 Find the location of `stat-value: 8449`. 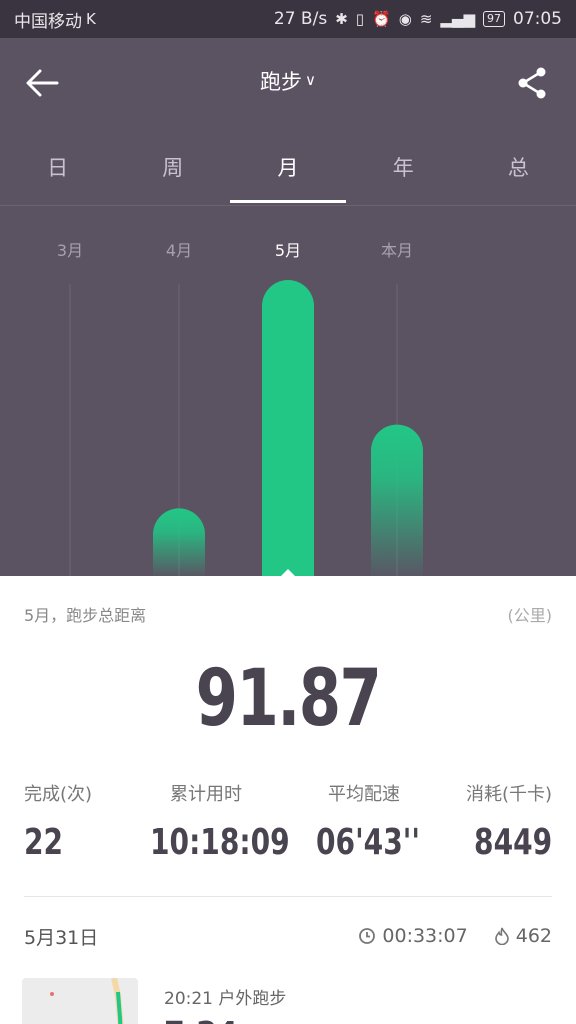

stat-value: 8449 is located at coordinates (512, 842).